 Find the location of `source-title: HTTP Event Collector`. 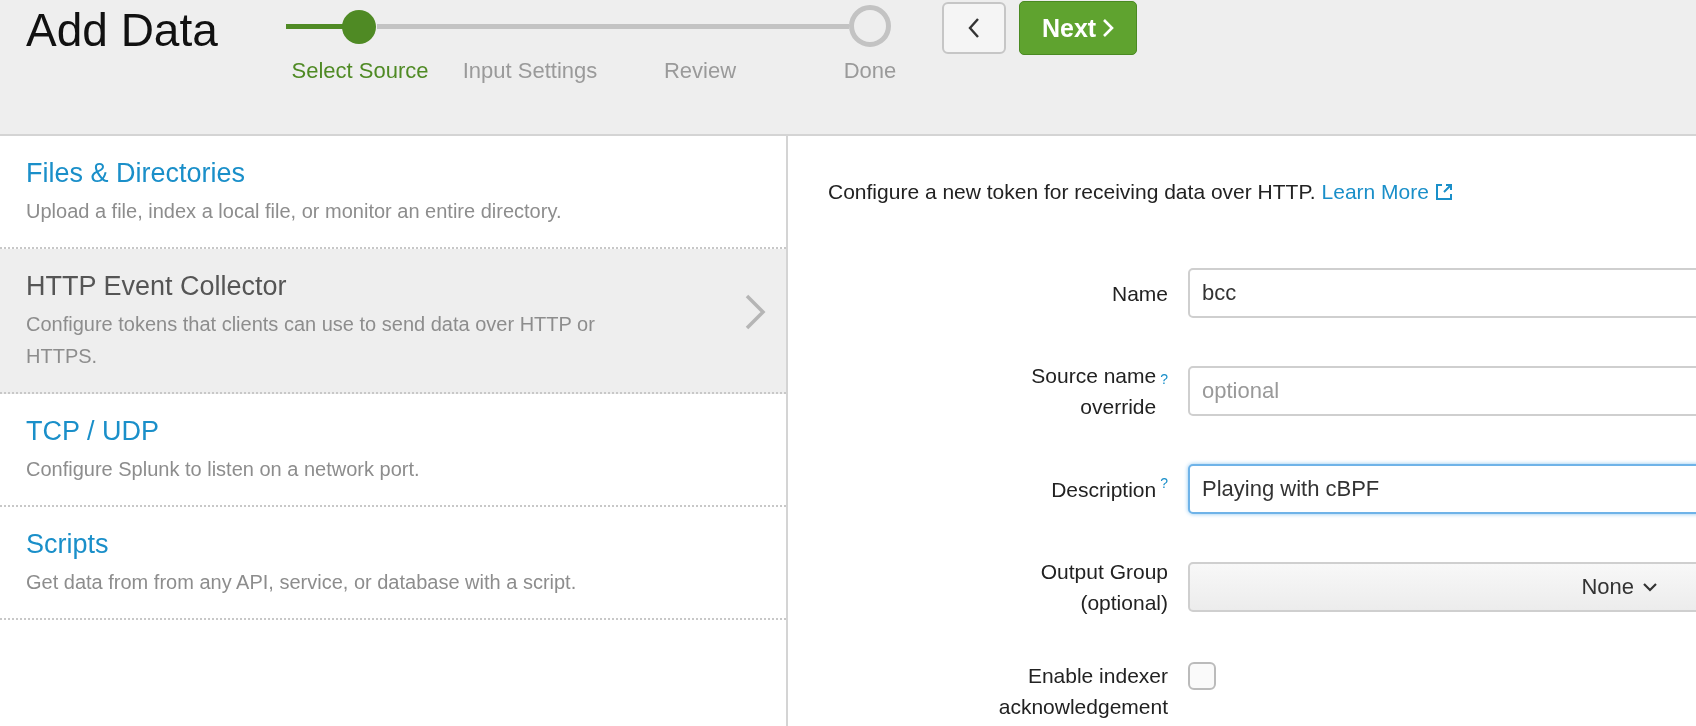

source-title: HTTP Event Collector is located at coordinates (157, 286).